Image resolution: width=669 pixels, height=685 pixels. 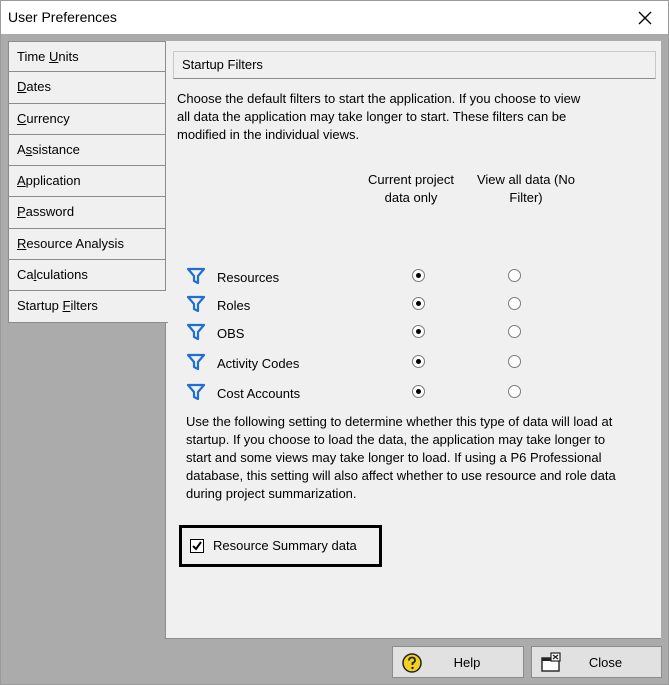 I want to click on close-button: Close, so click(x=596, y=662).